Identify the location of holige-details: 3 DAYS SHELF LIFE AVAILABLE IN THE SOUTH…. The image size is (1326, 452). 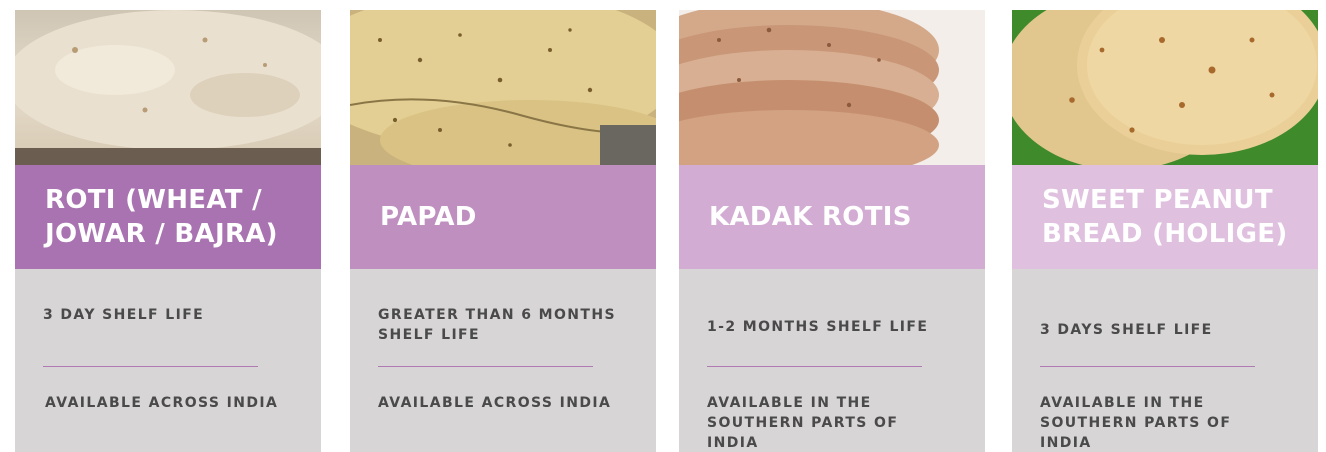
(1165, 360).